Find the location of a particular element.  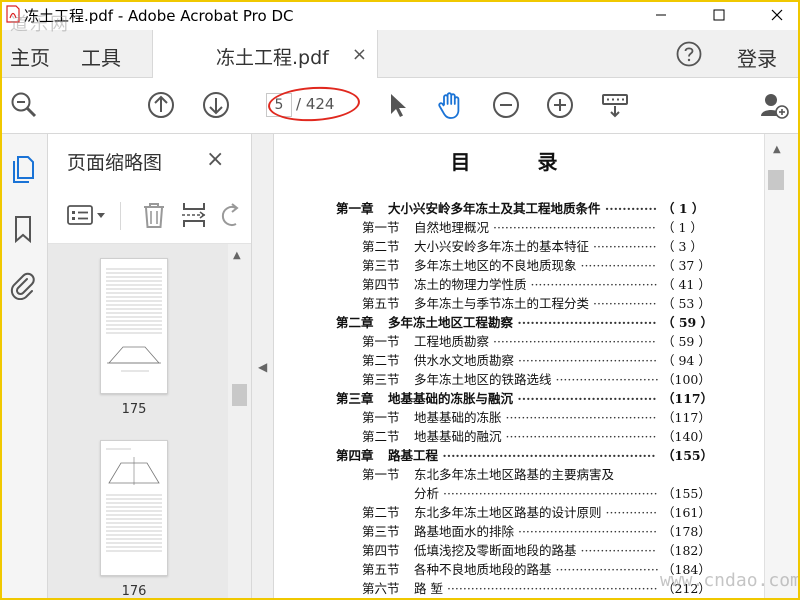

document-tab: 冻土工程.pdf × is located at coordinates (265, 54).